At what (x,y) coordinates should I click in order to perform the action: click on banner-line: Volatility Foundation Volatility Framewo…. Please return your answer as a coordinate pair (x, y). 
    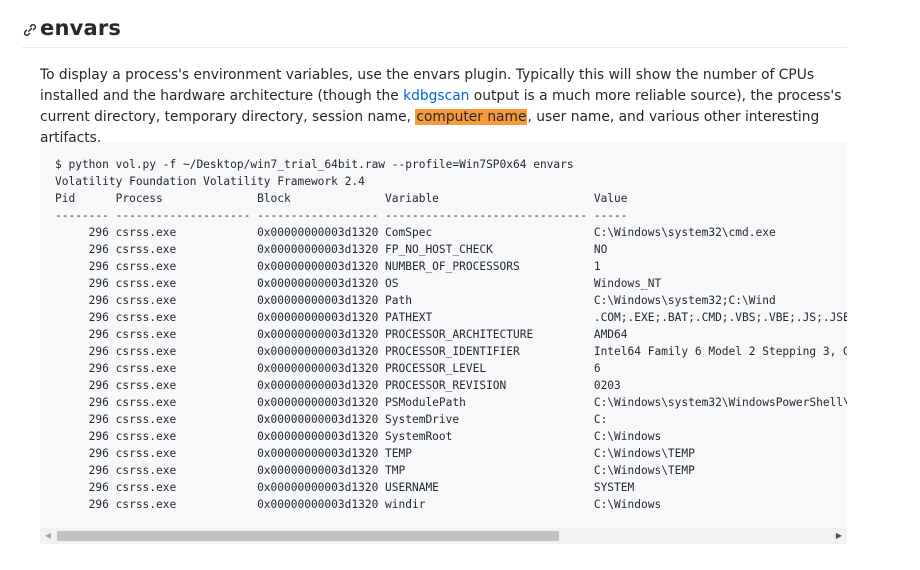
    Looking at the image, I should click on (210, 181).